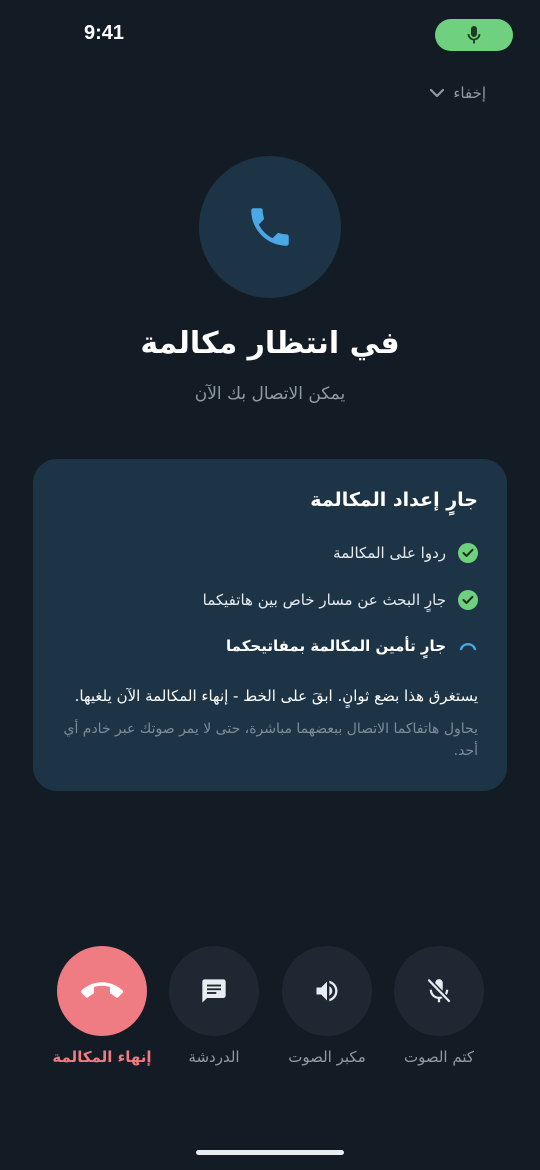  Describe the element at coordinates (102, 1057) in the screenshot. I see `end-call-label: إنهاء المكالمة` at that location.